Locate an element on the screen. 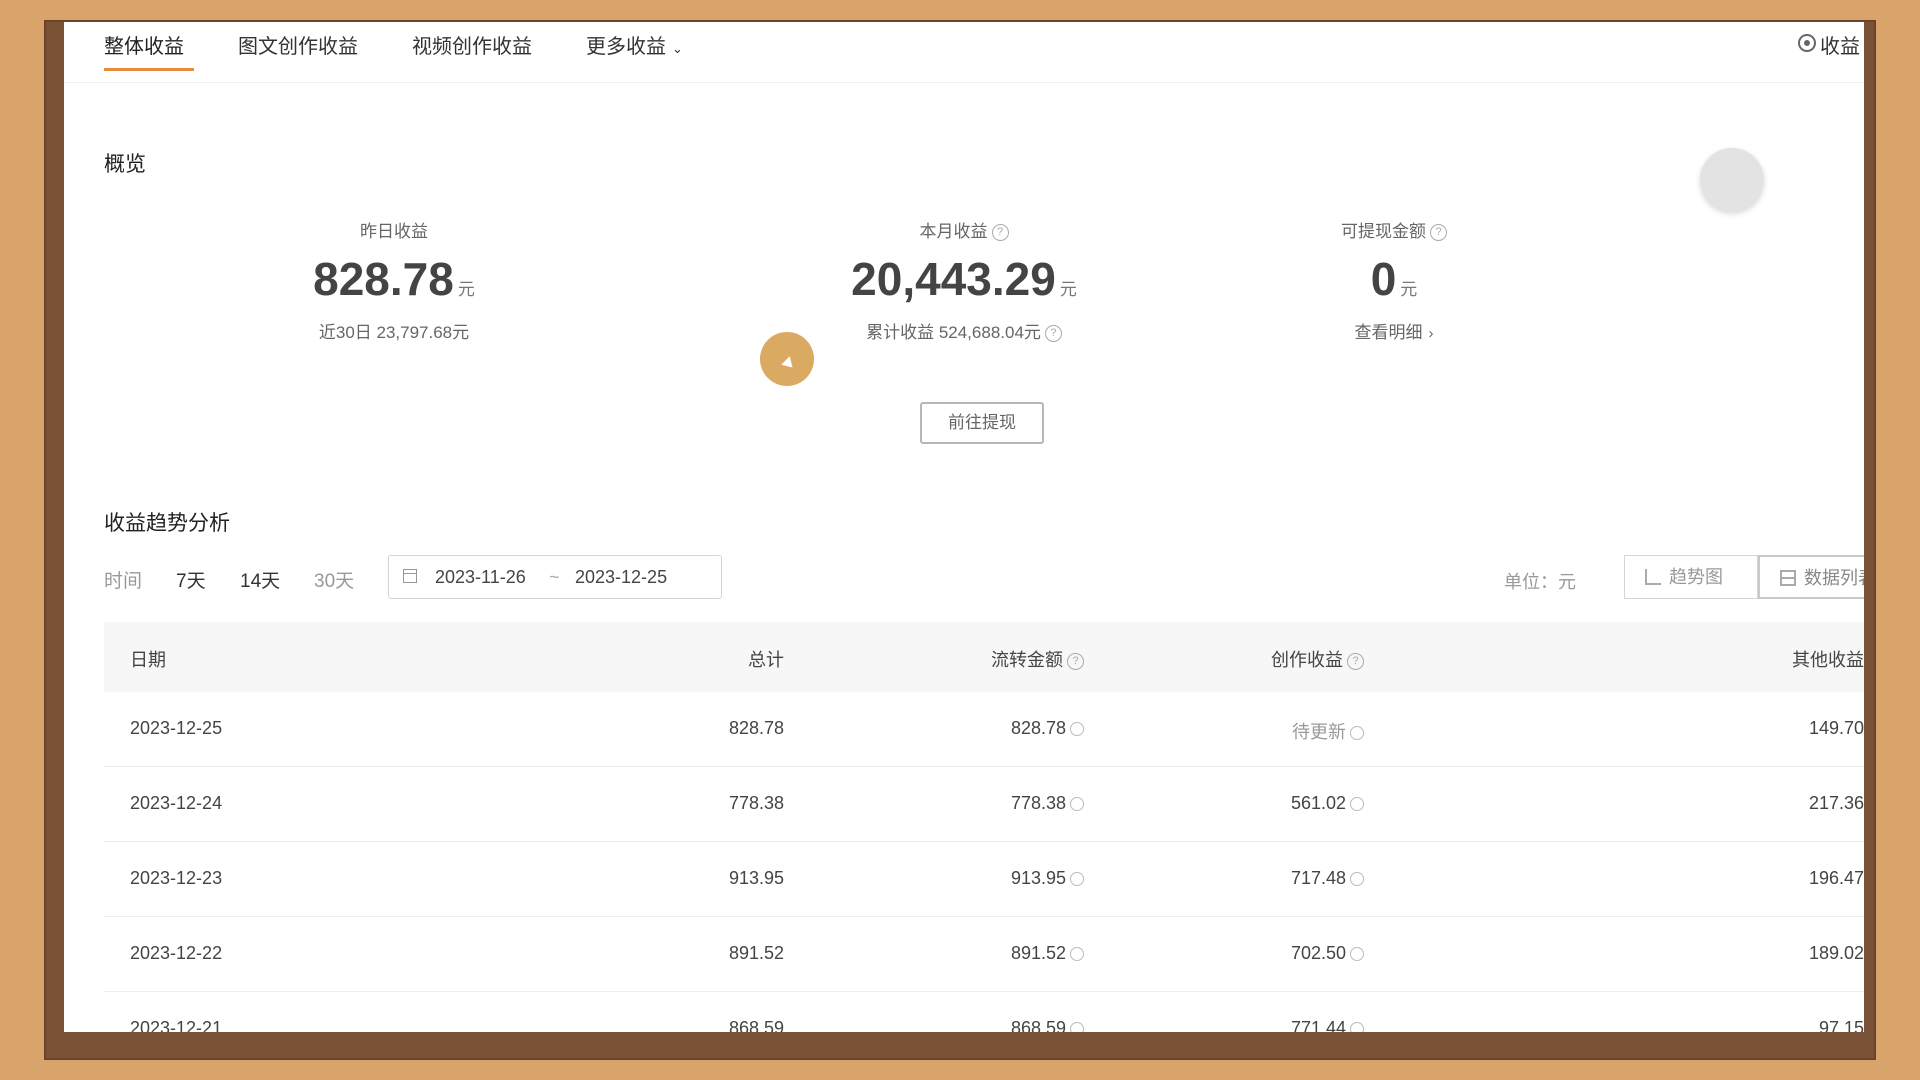 This screenshot has height=1080, width=1920. active-tab-indicator is located at coordinates (149, 69).